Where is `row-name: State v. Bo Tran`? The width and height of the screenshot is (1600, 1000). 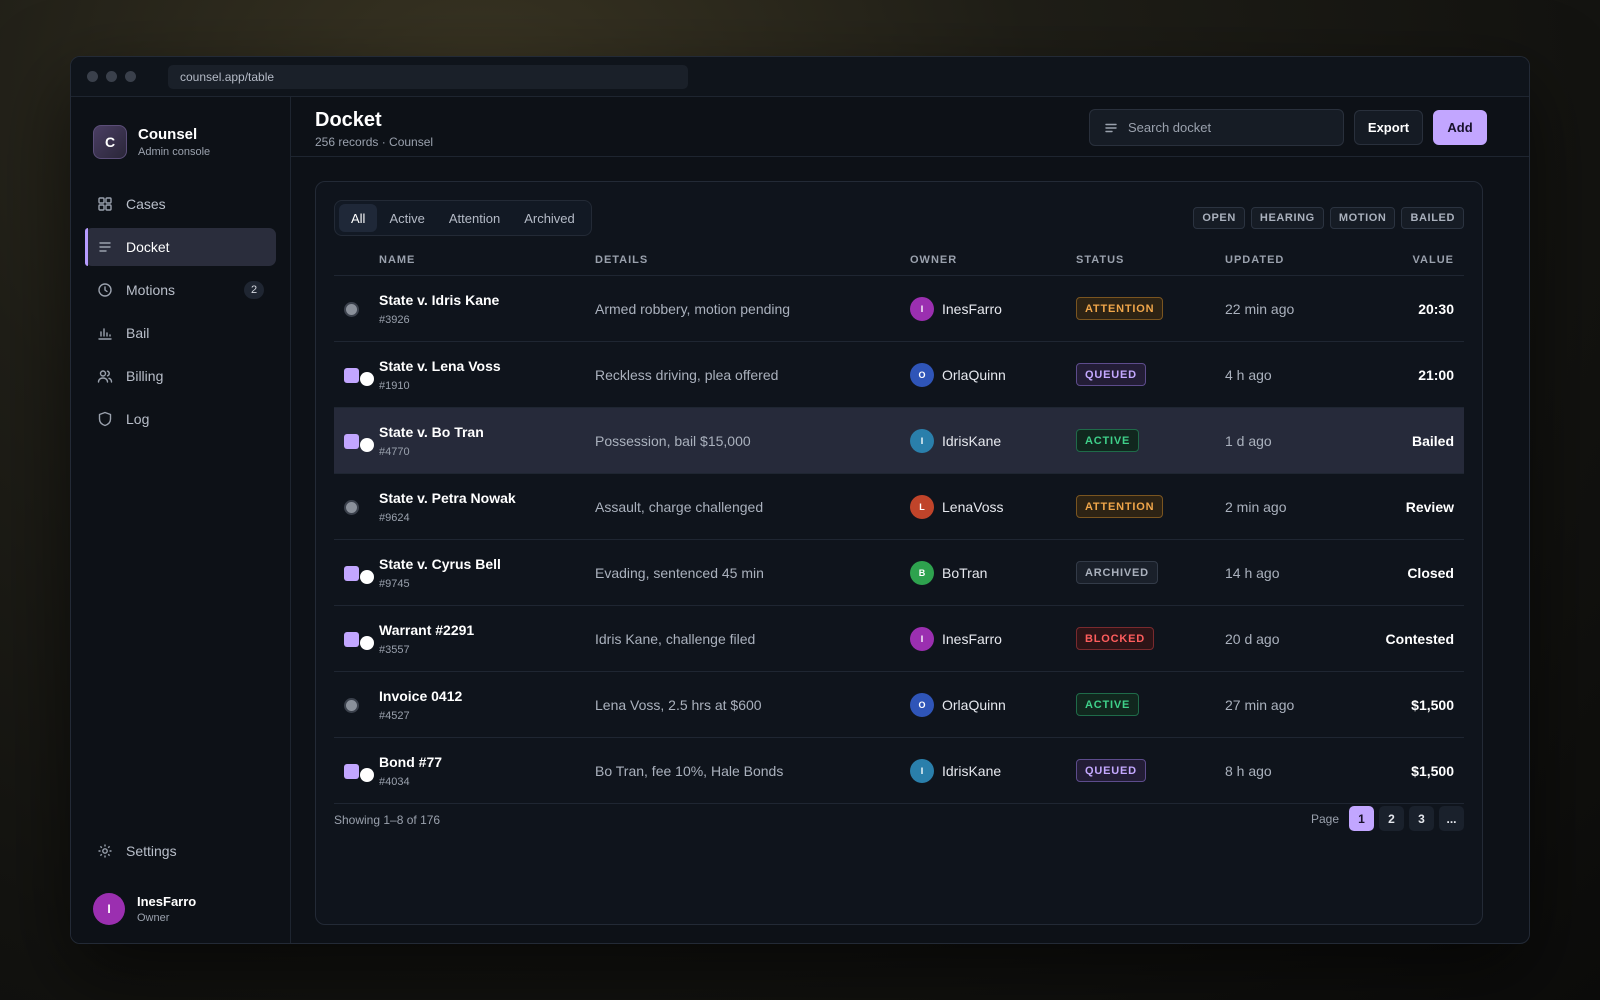 row-name: State v. Bo Tran is located at coordinates (431, 432).